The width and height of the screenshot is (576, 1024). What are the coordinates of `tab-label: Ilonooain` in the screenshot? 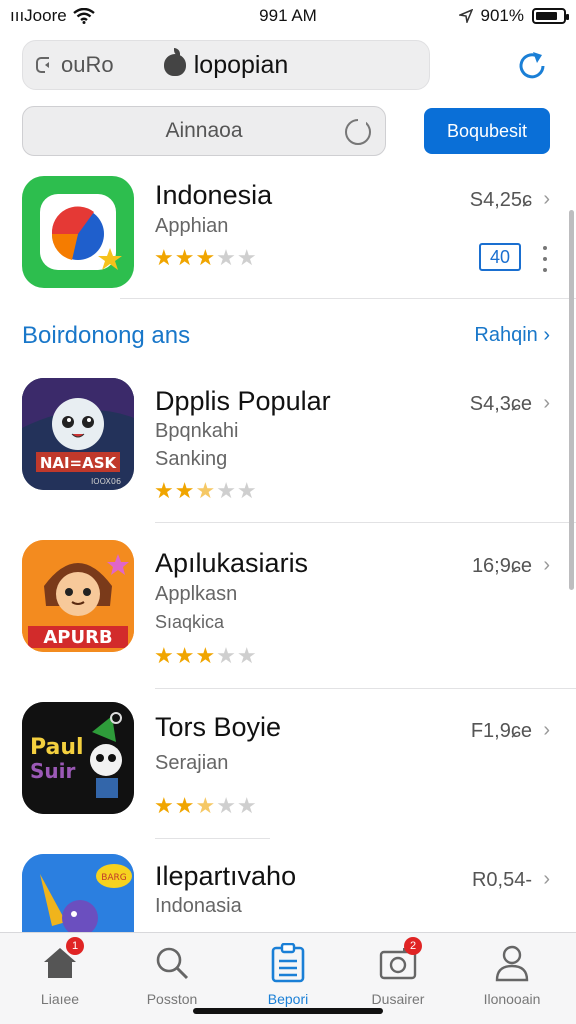 It's located at (512, 999).